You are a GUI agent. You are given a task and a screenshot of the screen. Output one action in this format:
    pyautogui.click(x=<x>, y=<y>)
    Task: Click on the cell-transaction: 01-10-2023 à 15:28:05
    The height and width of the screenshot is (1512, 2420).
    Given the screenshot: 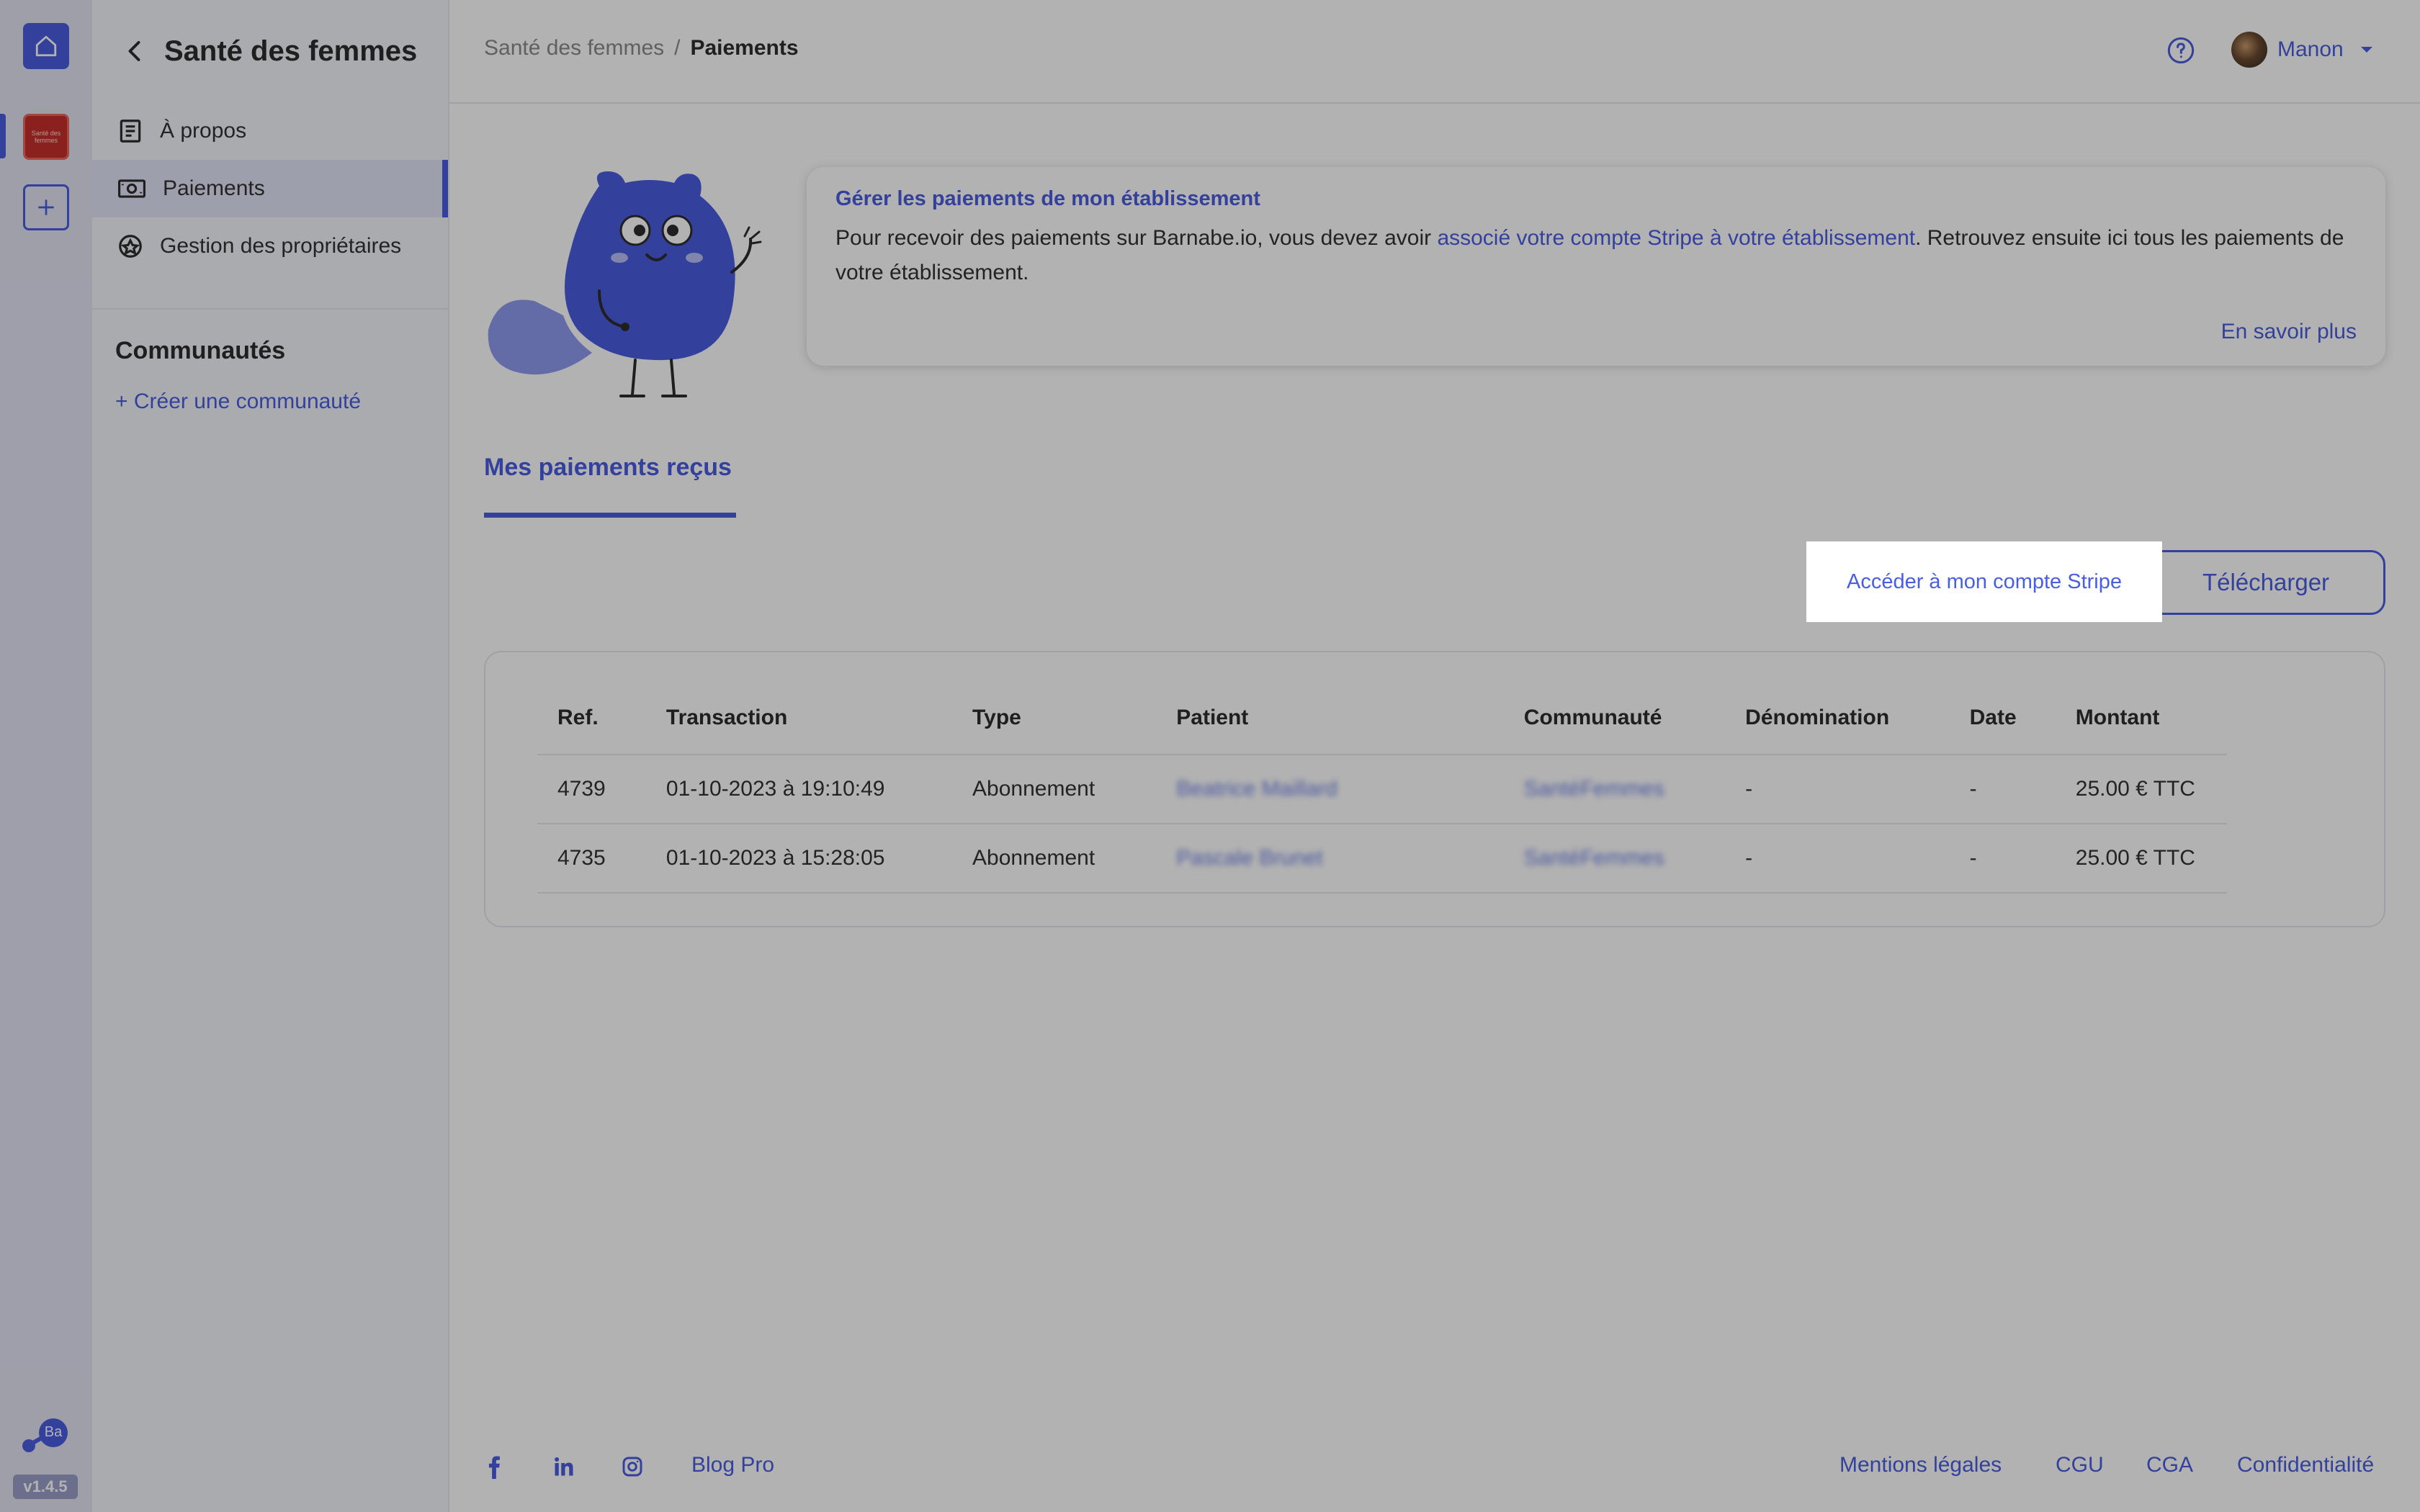 What is the action you would take?
    pyautogui.click(x=799, y=859)
    